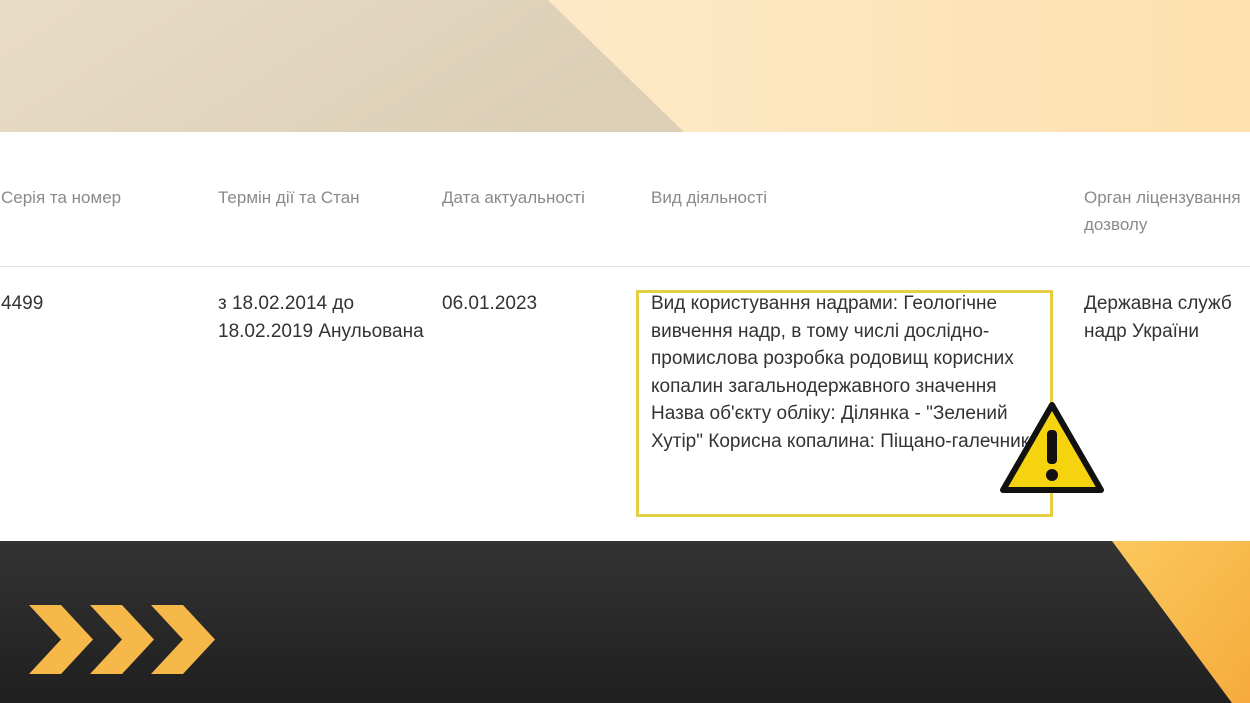 This screenshot has height=703, width=1250. What do you see at coordinates (844, 403) in the screenshot?
I see `activity-highlight-box` at bounding box center [844, 403].